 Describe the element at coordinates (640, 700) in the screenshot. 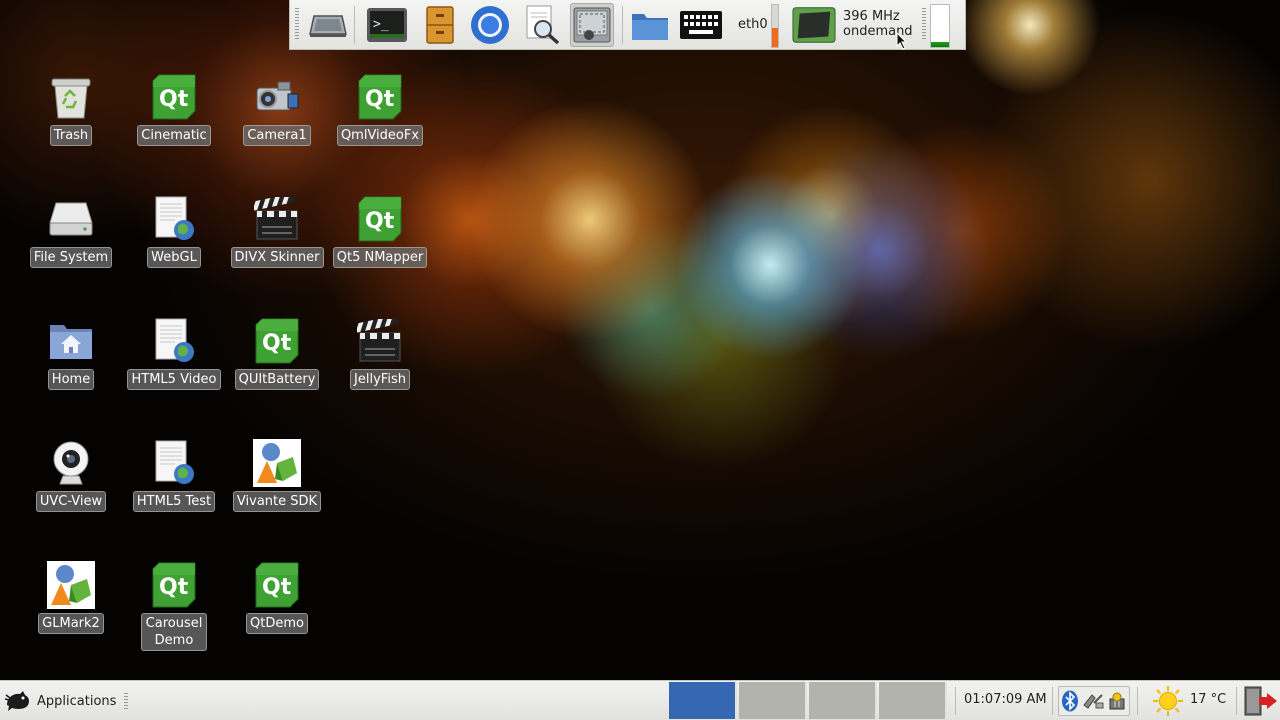

I see `bottom-taskbar: Applications 01:07:09 AM 17 °C` at that location.